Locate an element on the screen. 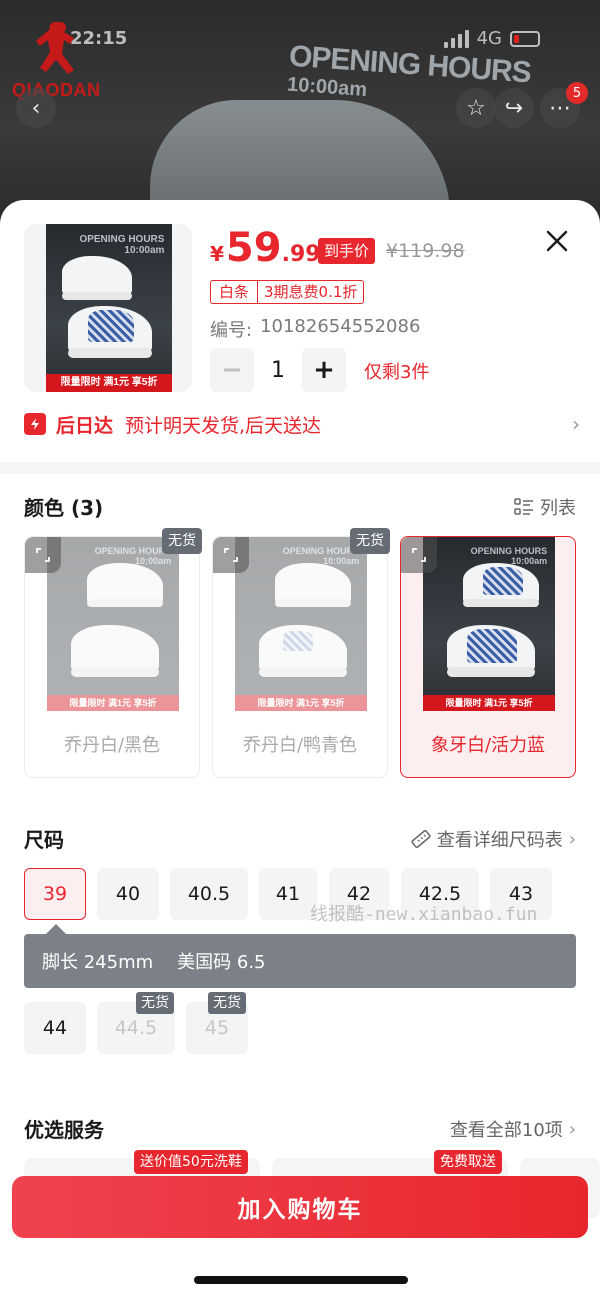 This screenshot has width=600, height=1298. signal-icon is located at coordinates (456, 38).